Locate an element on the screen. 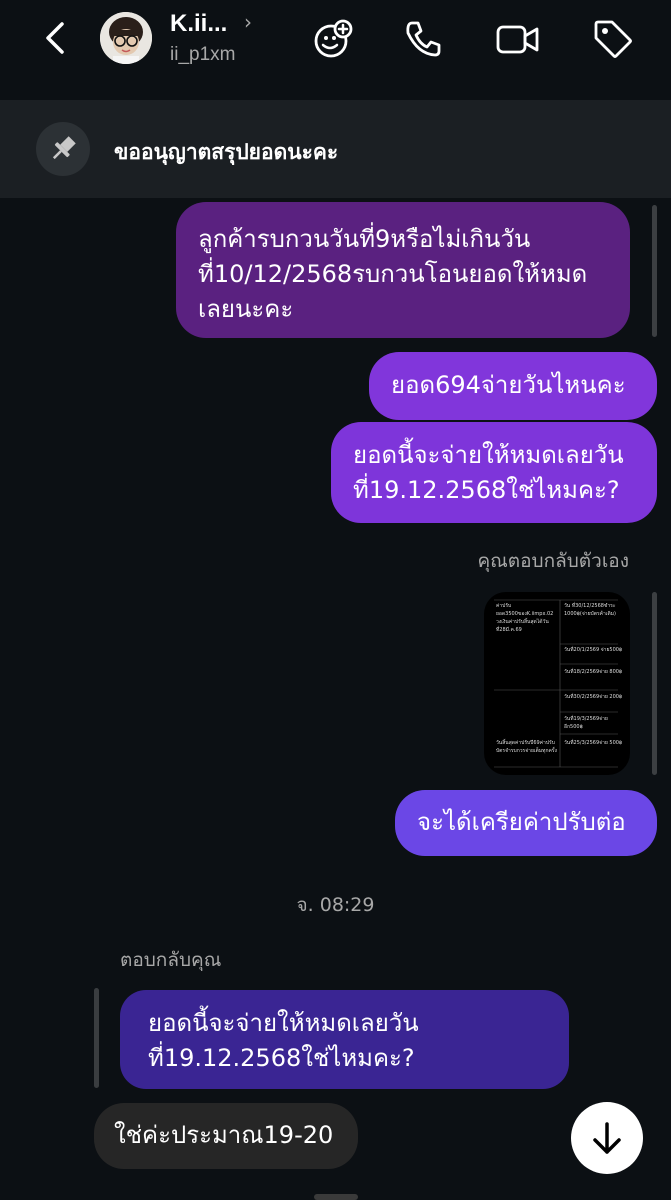 The height and width of the screenshot is (1200, 671). thumbnail-text: วันที่20/1/2569 จ่าย500฿ is located at coordinates (593, 650).